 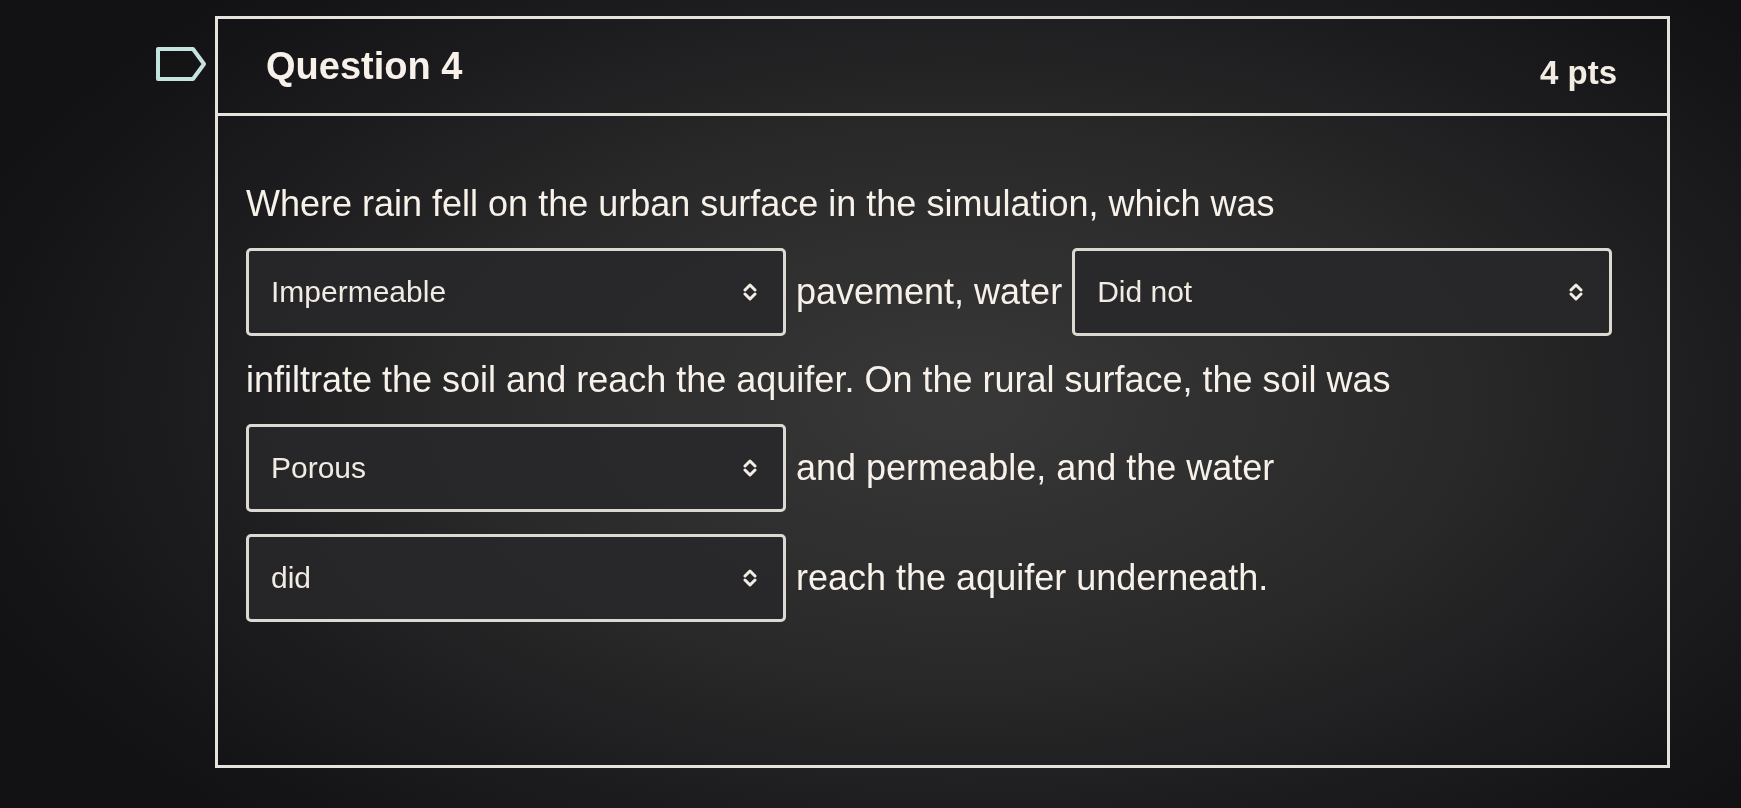 What do you see at coordinates (1342, 292) in the screenshot?
I see `answer-dropdown: Did not` at bounding box center [1342, 292].